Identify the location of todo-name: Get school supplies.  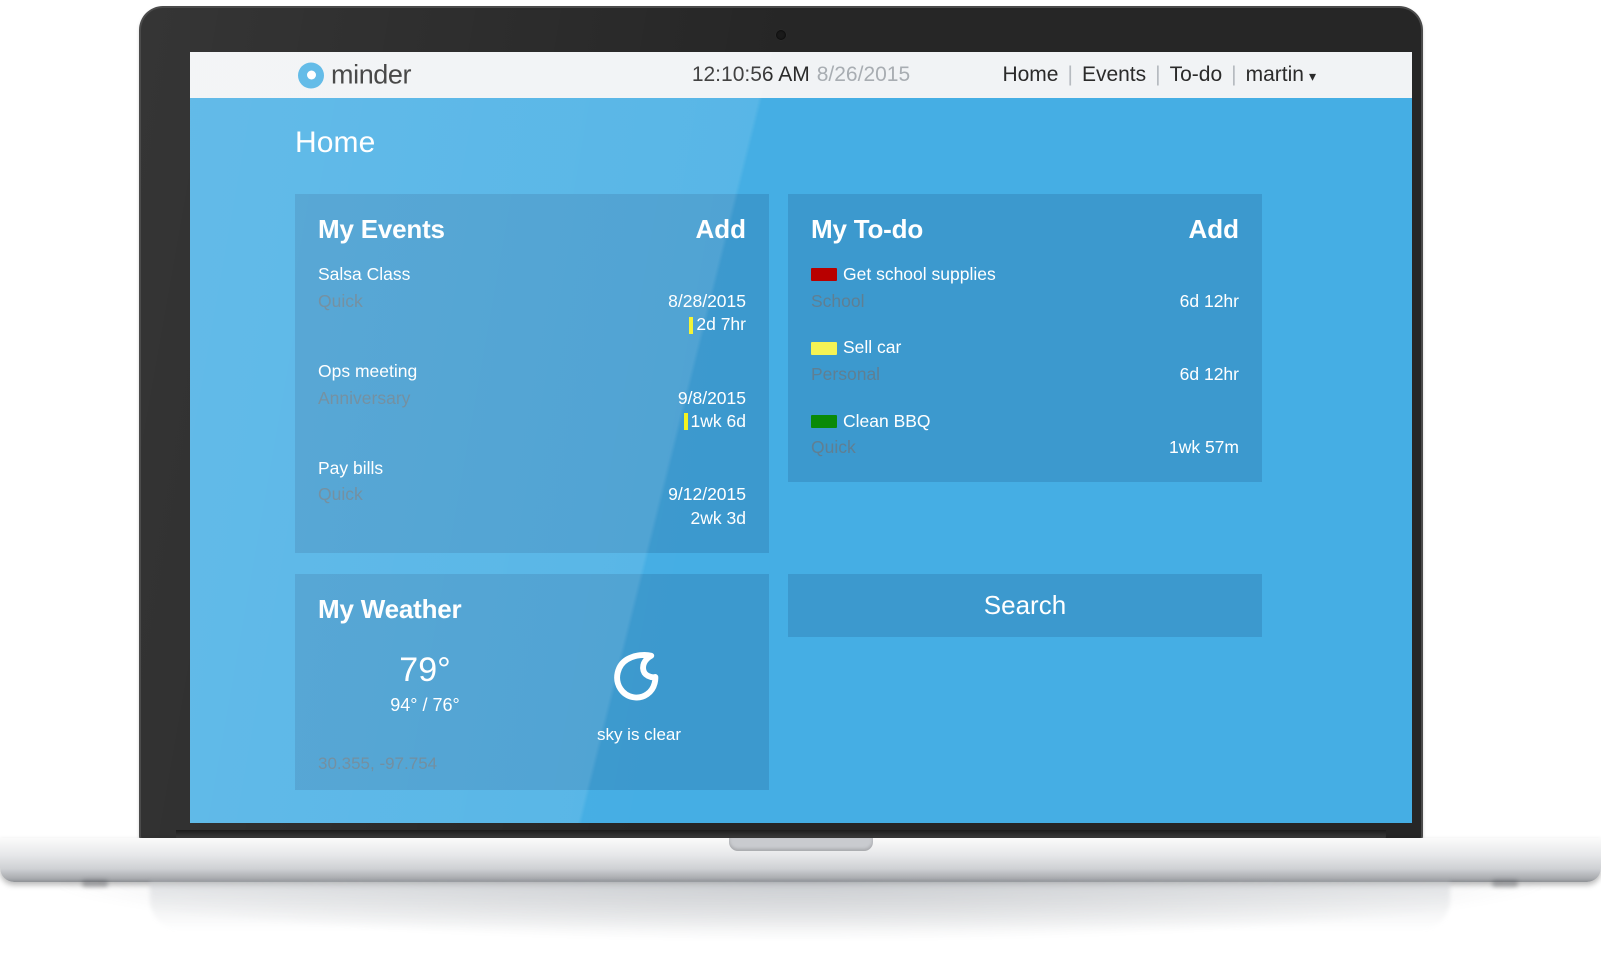
(919, 274).